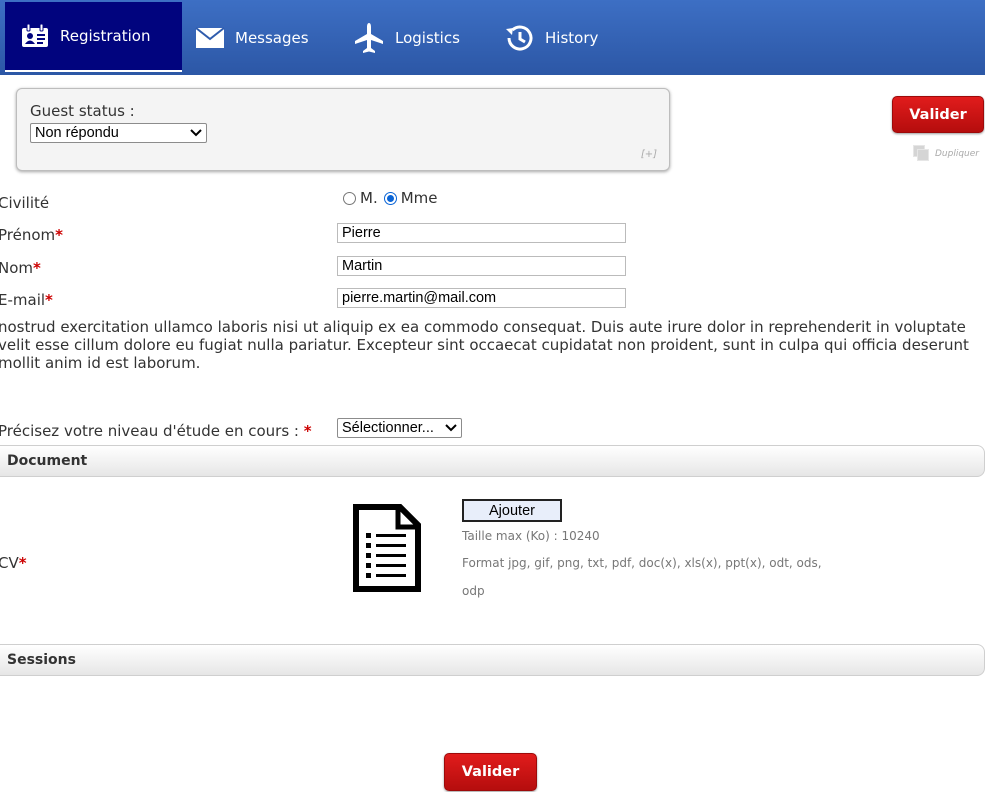 Image resolution: width=985 pixels, height=792 pixels. Describe the element at coordinates (957, 154) in the screenshot. I see `dupliquer-label: Dupliquer` at that location.